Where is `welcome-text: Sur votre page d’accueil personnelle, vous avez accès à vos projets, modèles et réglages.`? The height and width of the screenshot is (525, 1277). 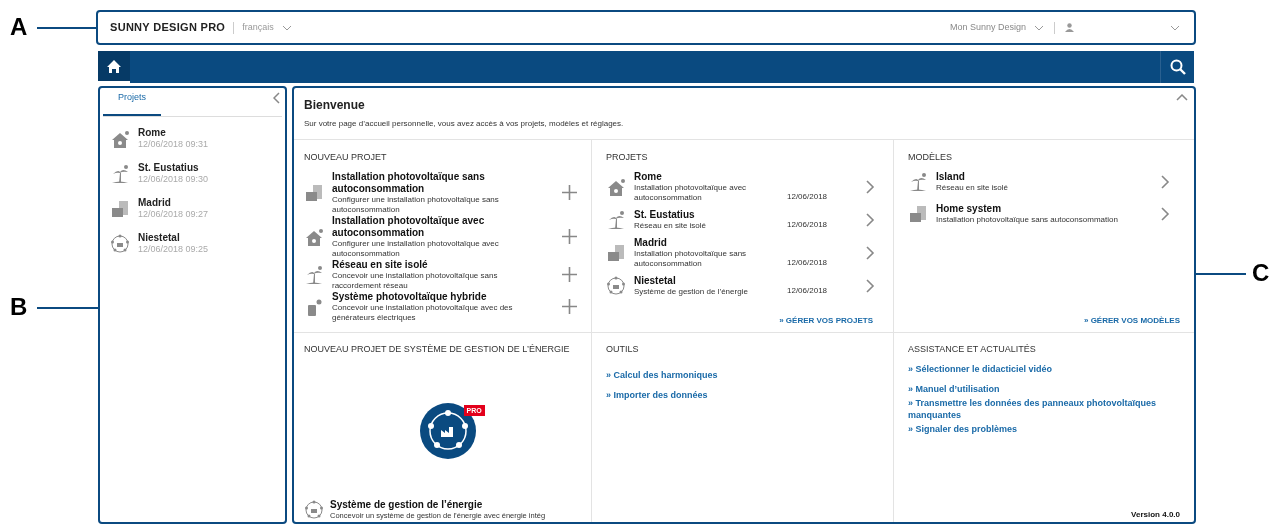 welcome-text: Sur votre page d’accueil personnelle, vous avez accès à vos projets, modèles et réglages. is located at coordinates (464, 124).